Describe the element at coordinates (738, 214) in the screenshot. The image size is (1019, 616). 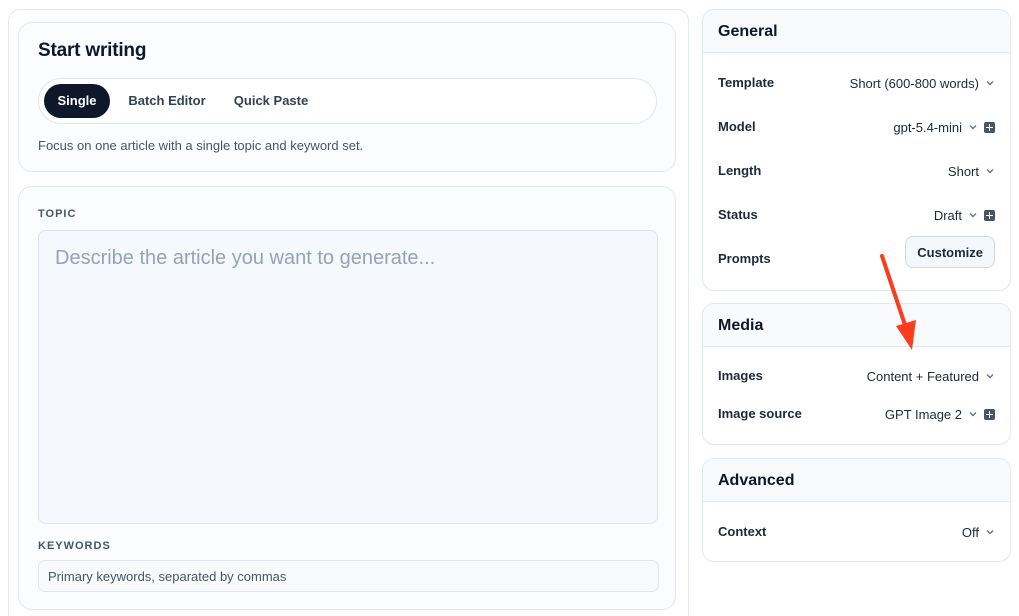
I see `status-label: Status` at that location.